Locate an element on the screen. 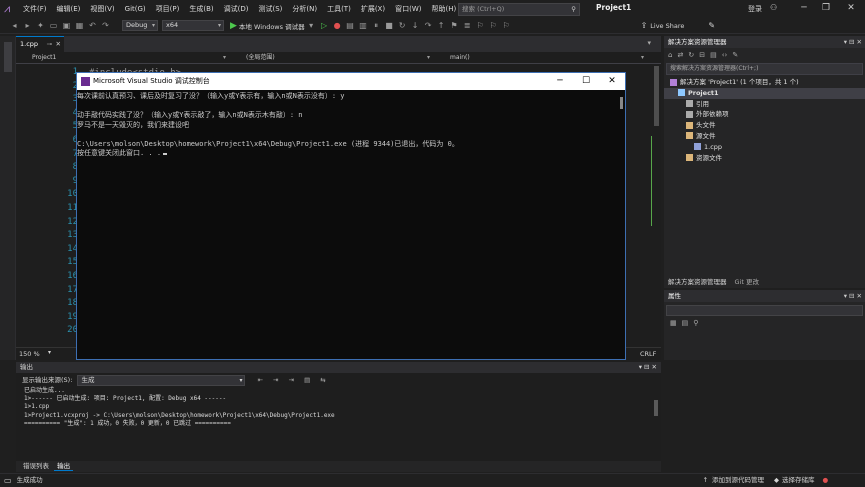  select-repo-icon: ◆ is located at coordinates (776, 480).